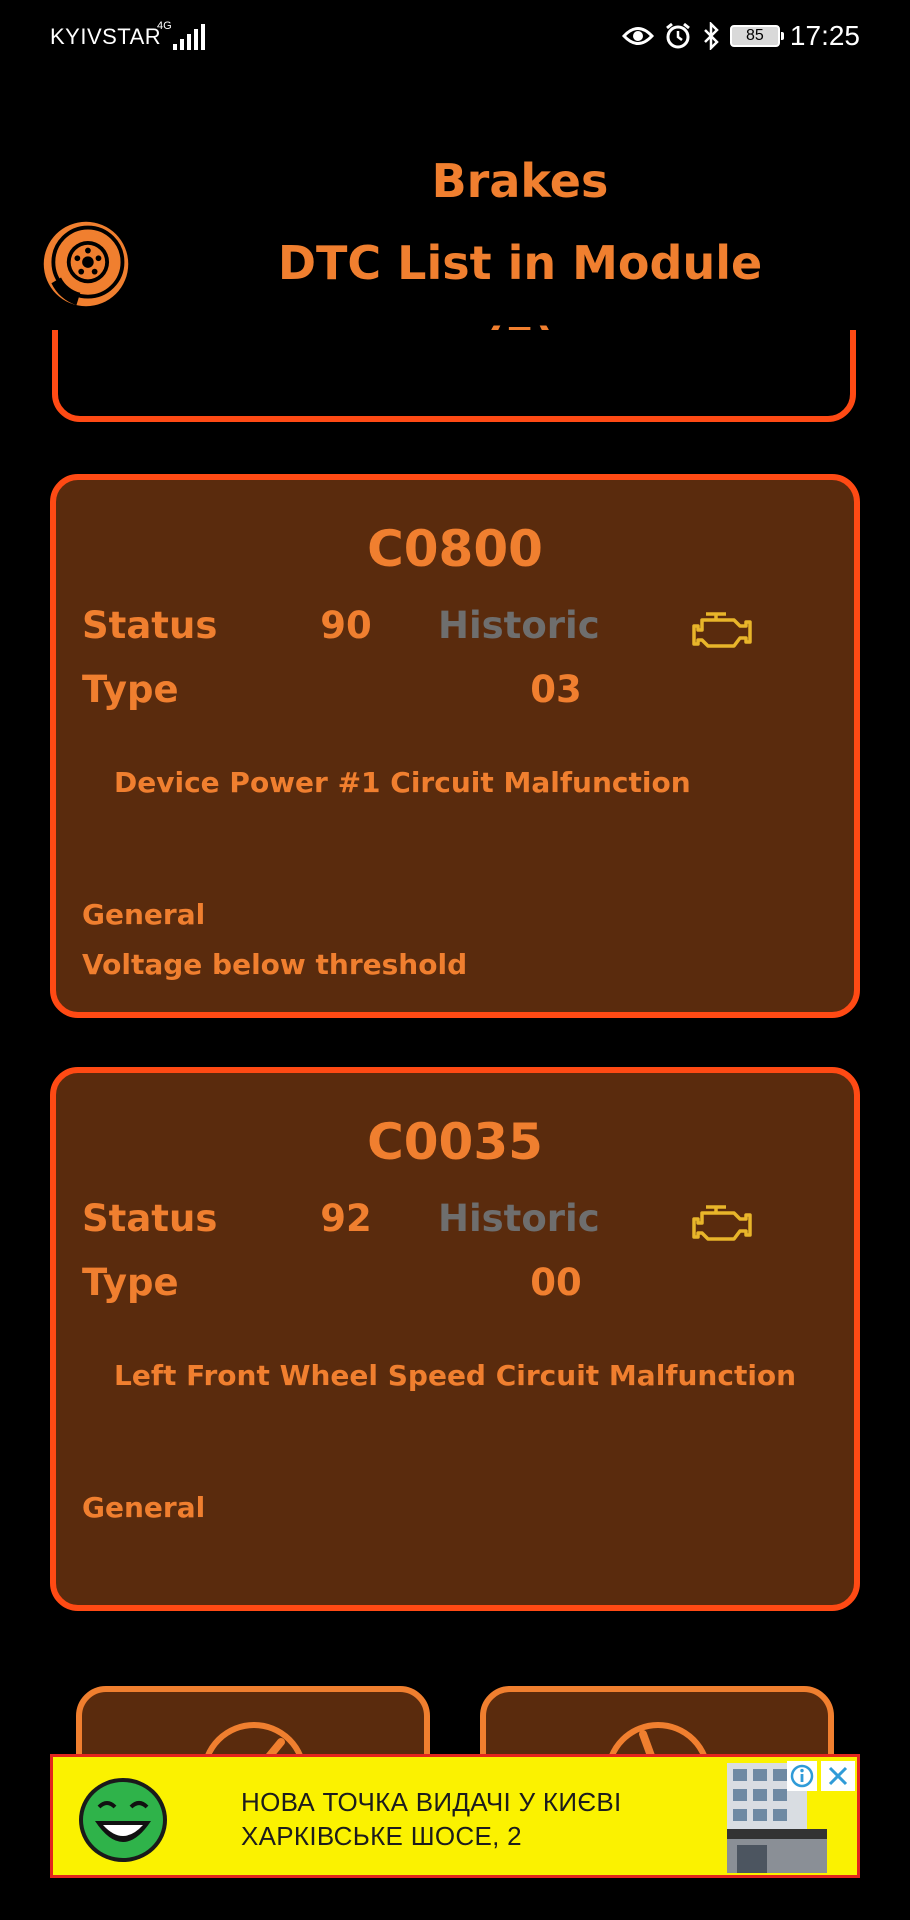 This screenshot has height=1920, width=910. What do you see at coordinates (381, 1836) in the screenshot?
I see `ad-line-2: ХАРКІВСЬКЕ ШОСЕ, 2` at bounding box center [381, 1836].